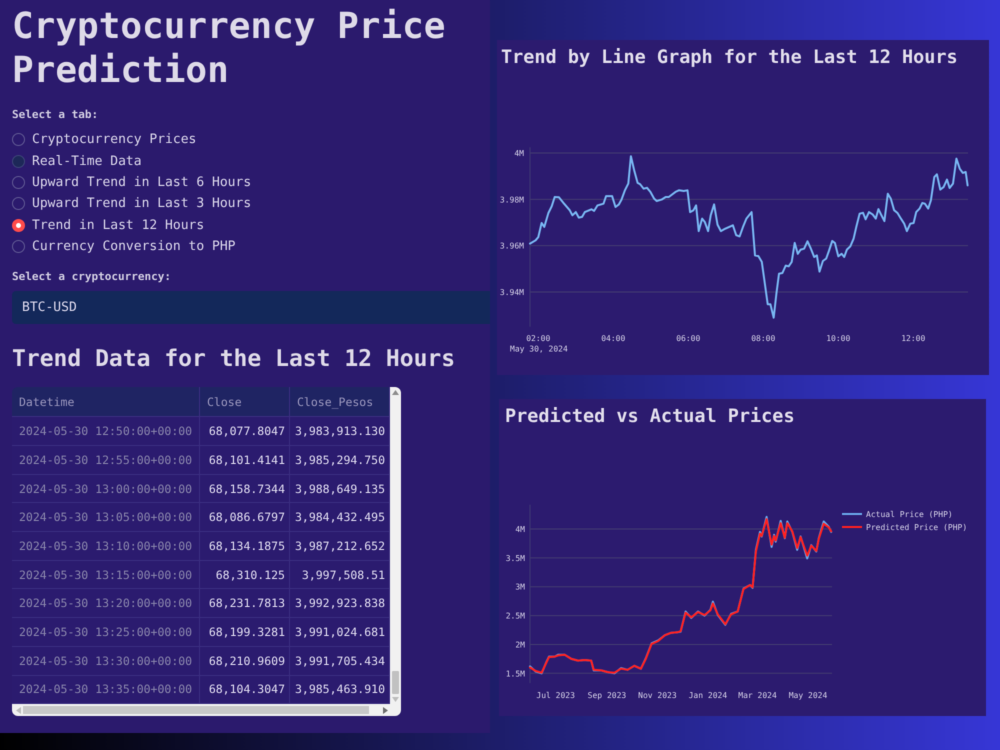 The height and width of the screenshot is (750, 1000). Describe the element at coordinates (106, 546) in the screenshot. I see `table-cell: 2024-05-30 13:10:00+00:00` at that location.